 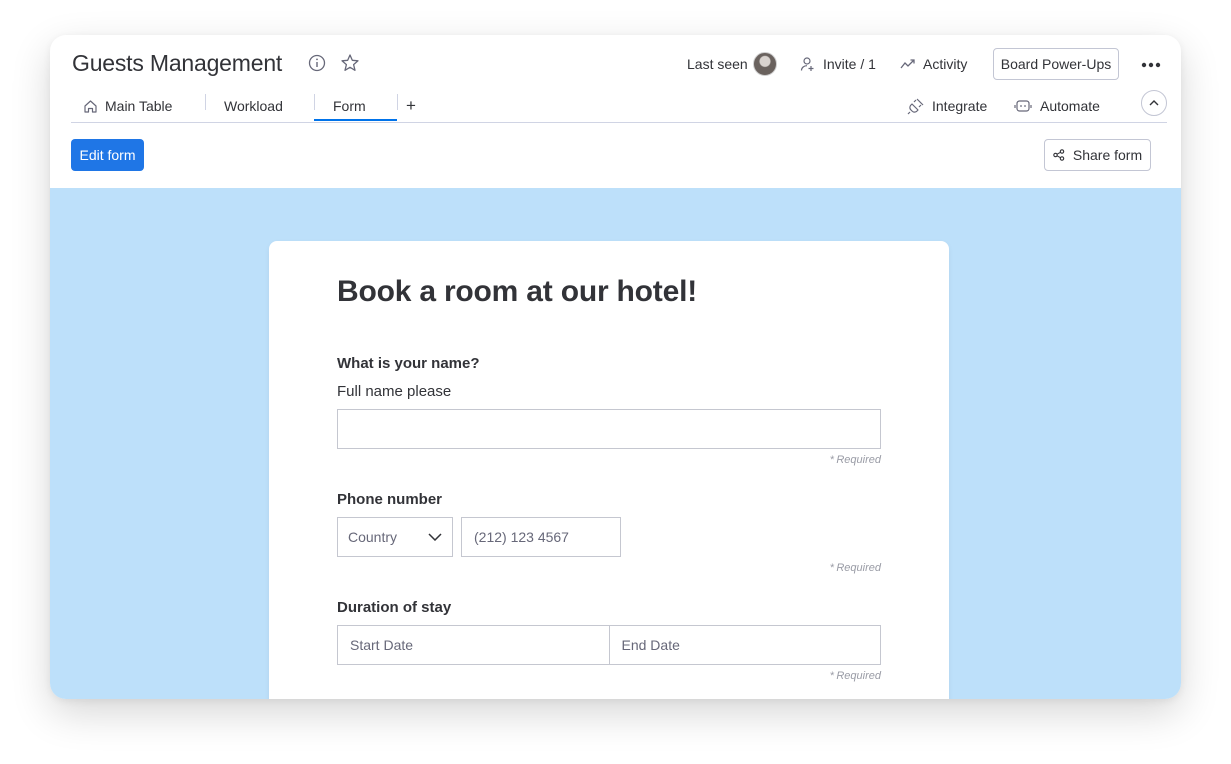 I want to click on invite-button: Invite / 1, so click(x=838, y=64).